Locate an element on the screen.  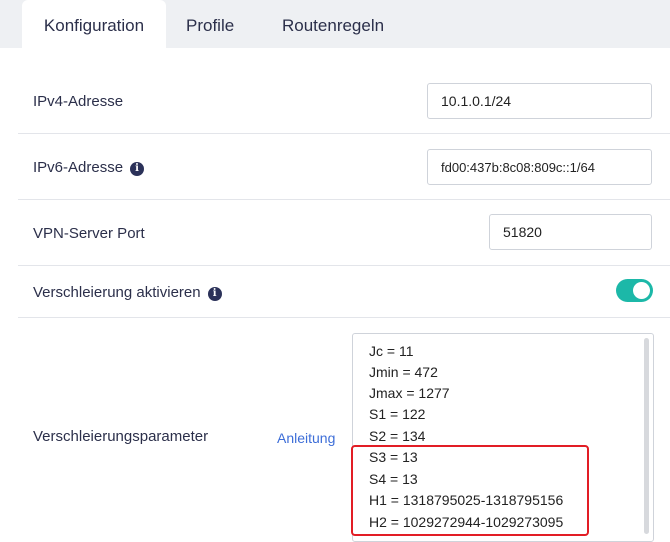
param-line: S2 = 134 is located at coordinates (397, 436).